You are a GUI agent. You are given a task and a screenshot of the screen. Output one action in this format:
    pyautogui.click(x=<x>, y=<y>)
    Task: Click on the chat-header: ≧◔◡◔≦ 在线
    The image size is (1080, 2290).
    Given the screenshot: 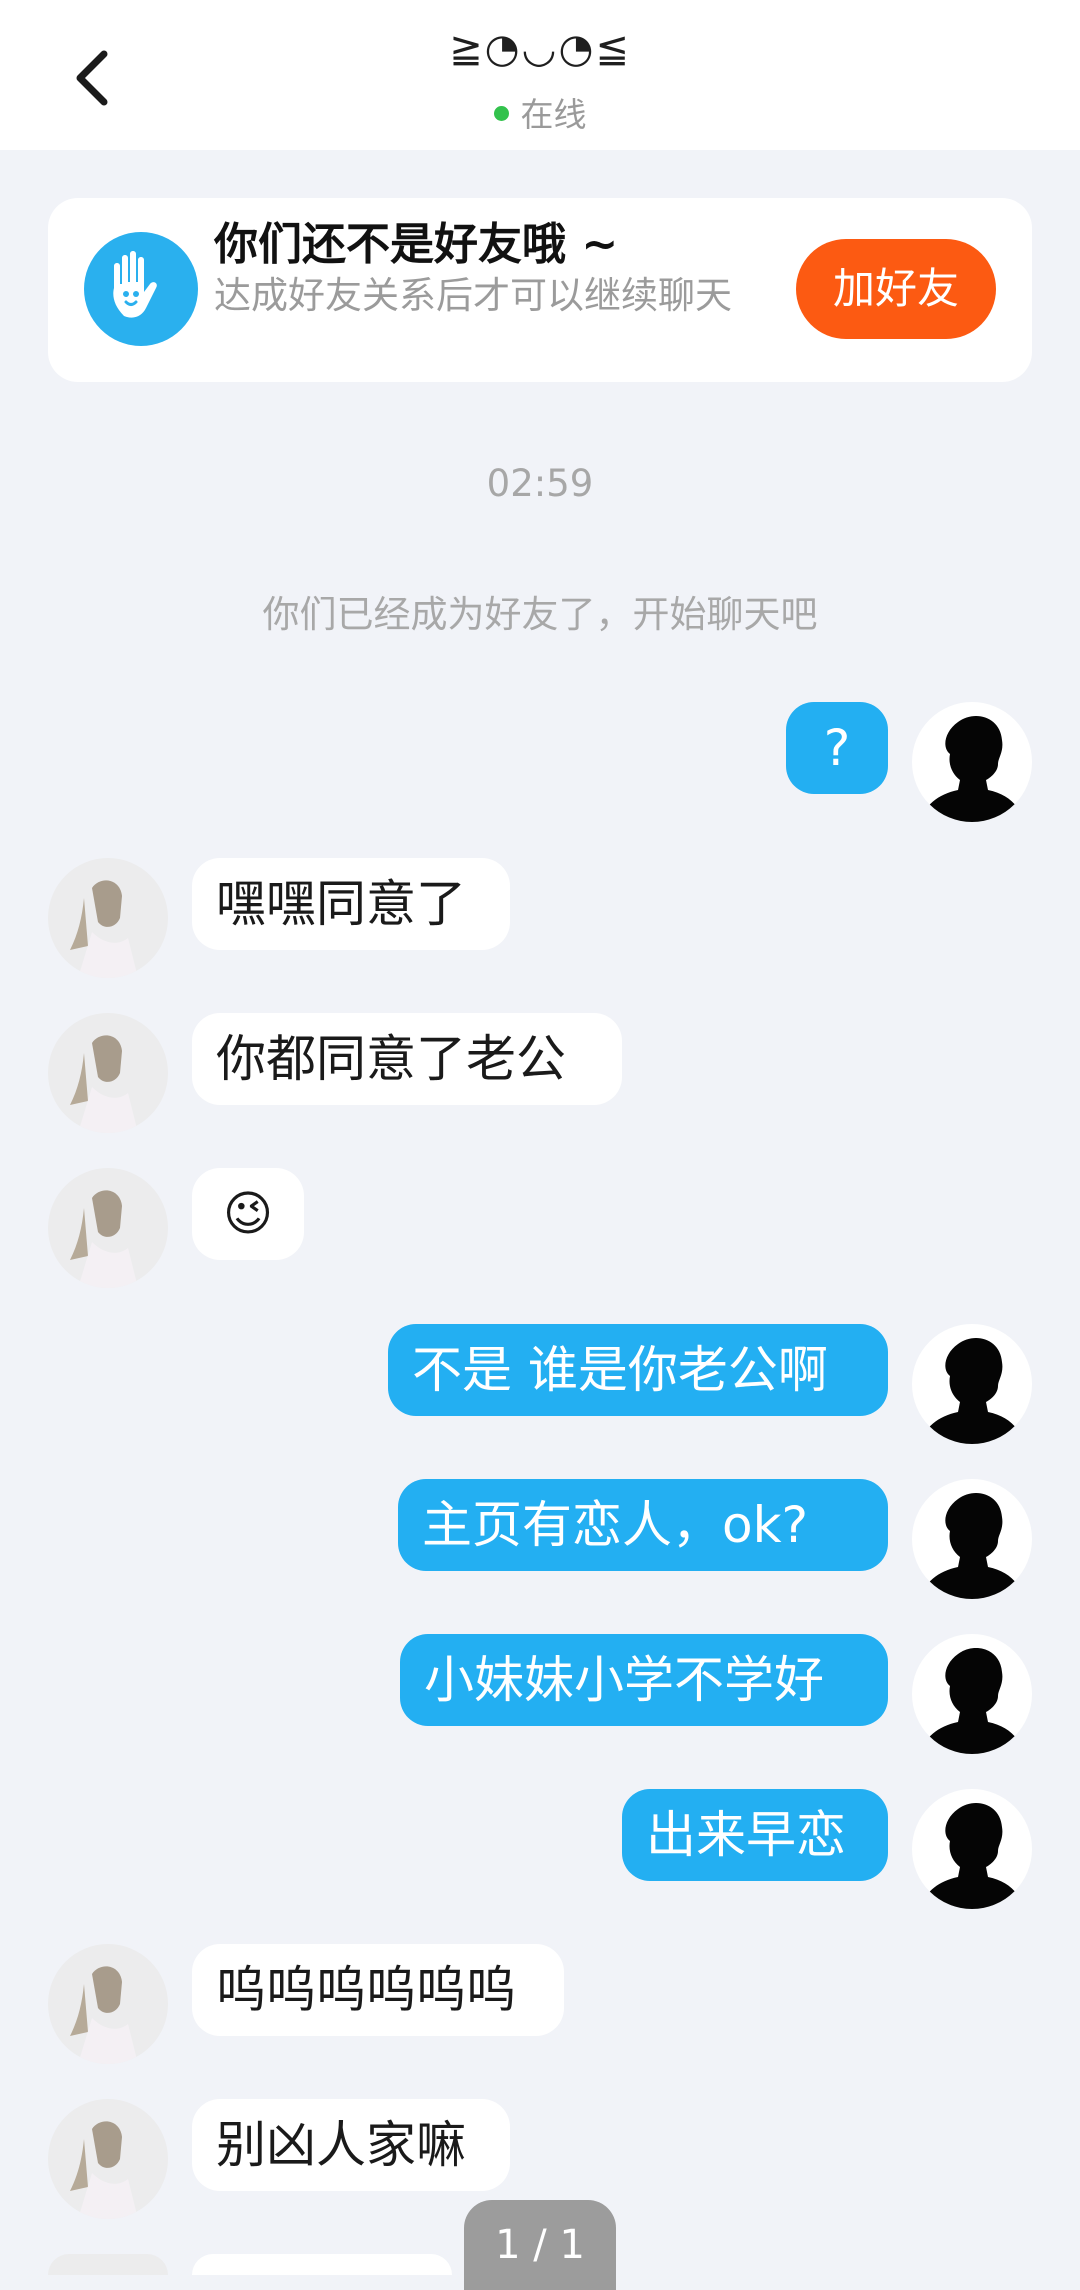 What is the action you would take?
    pyautogui.click(x=540, y=75)
    